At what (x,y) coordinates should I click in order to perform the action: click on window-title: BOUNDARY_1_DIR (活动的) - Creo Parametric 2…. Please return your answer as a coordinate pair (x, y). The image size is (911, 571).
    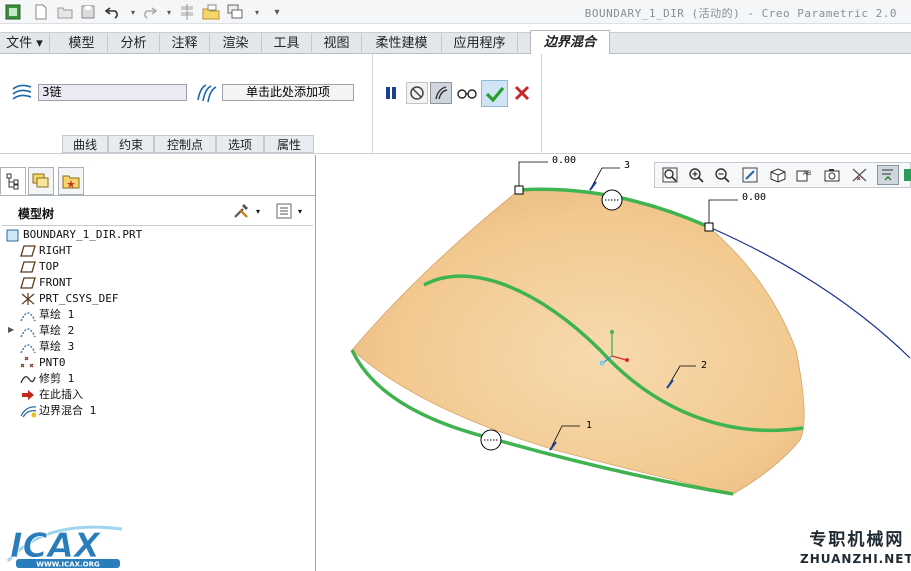
    Looking at the image, I should click on (740, 13).